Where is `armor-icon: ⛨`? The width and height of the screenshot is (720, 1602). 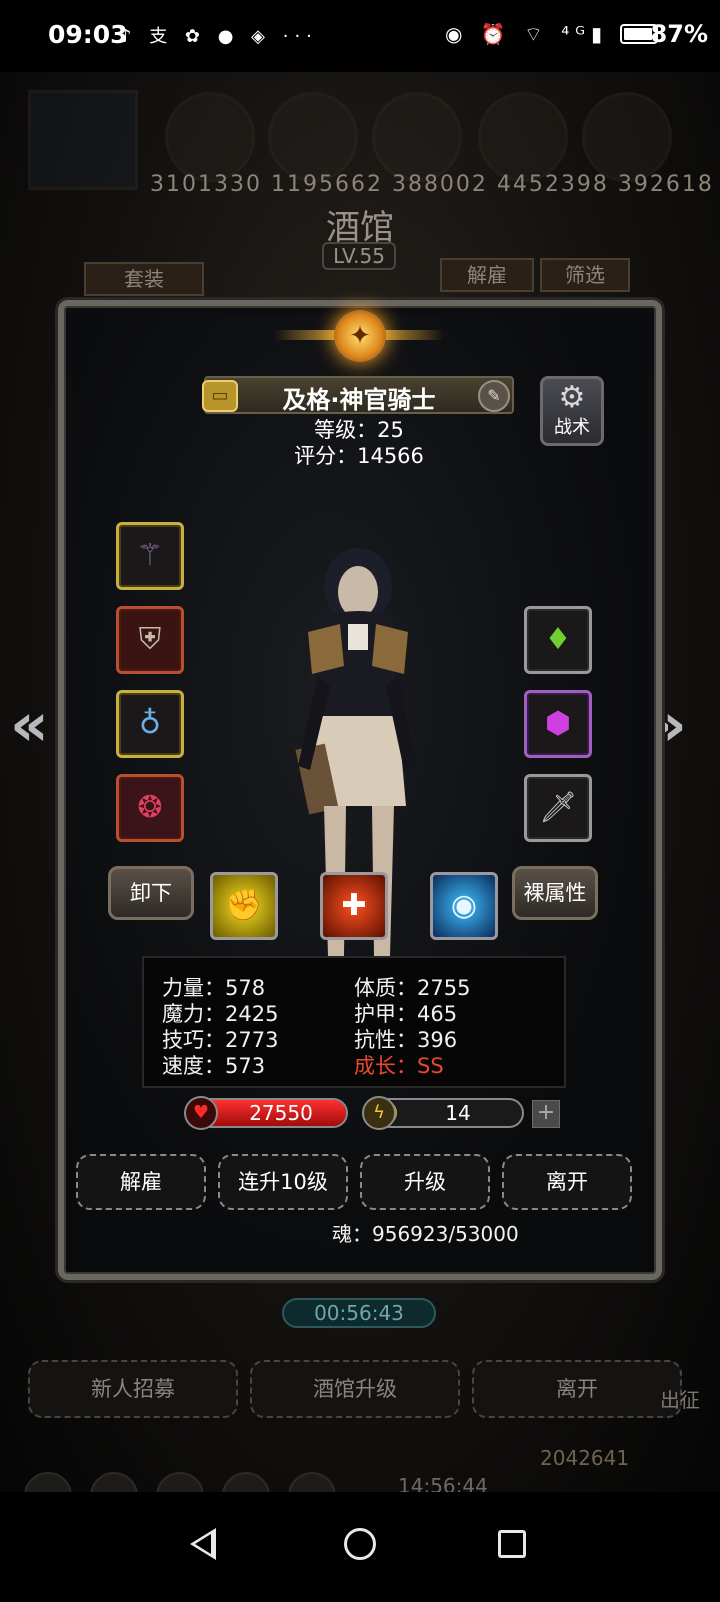
armor-icon: ⛨ is located at coordinates (150, 639).